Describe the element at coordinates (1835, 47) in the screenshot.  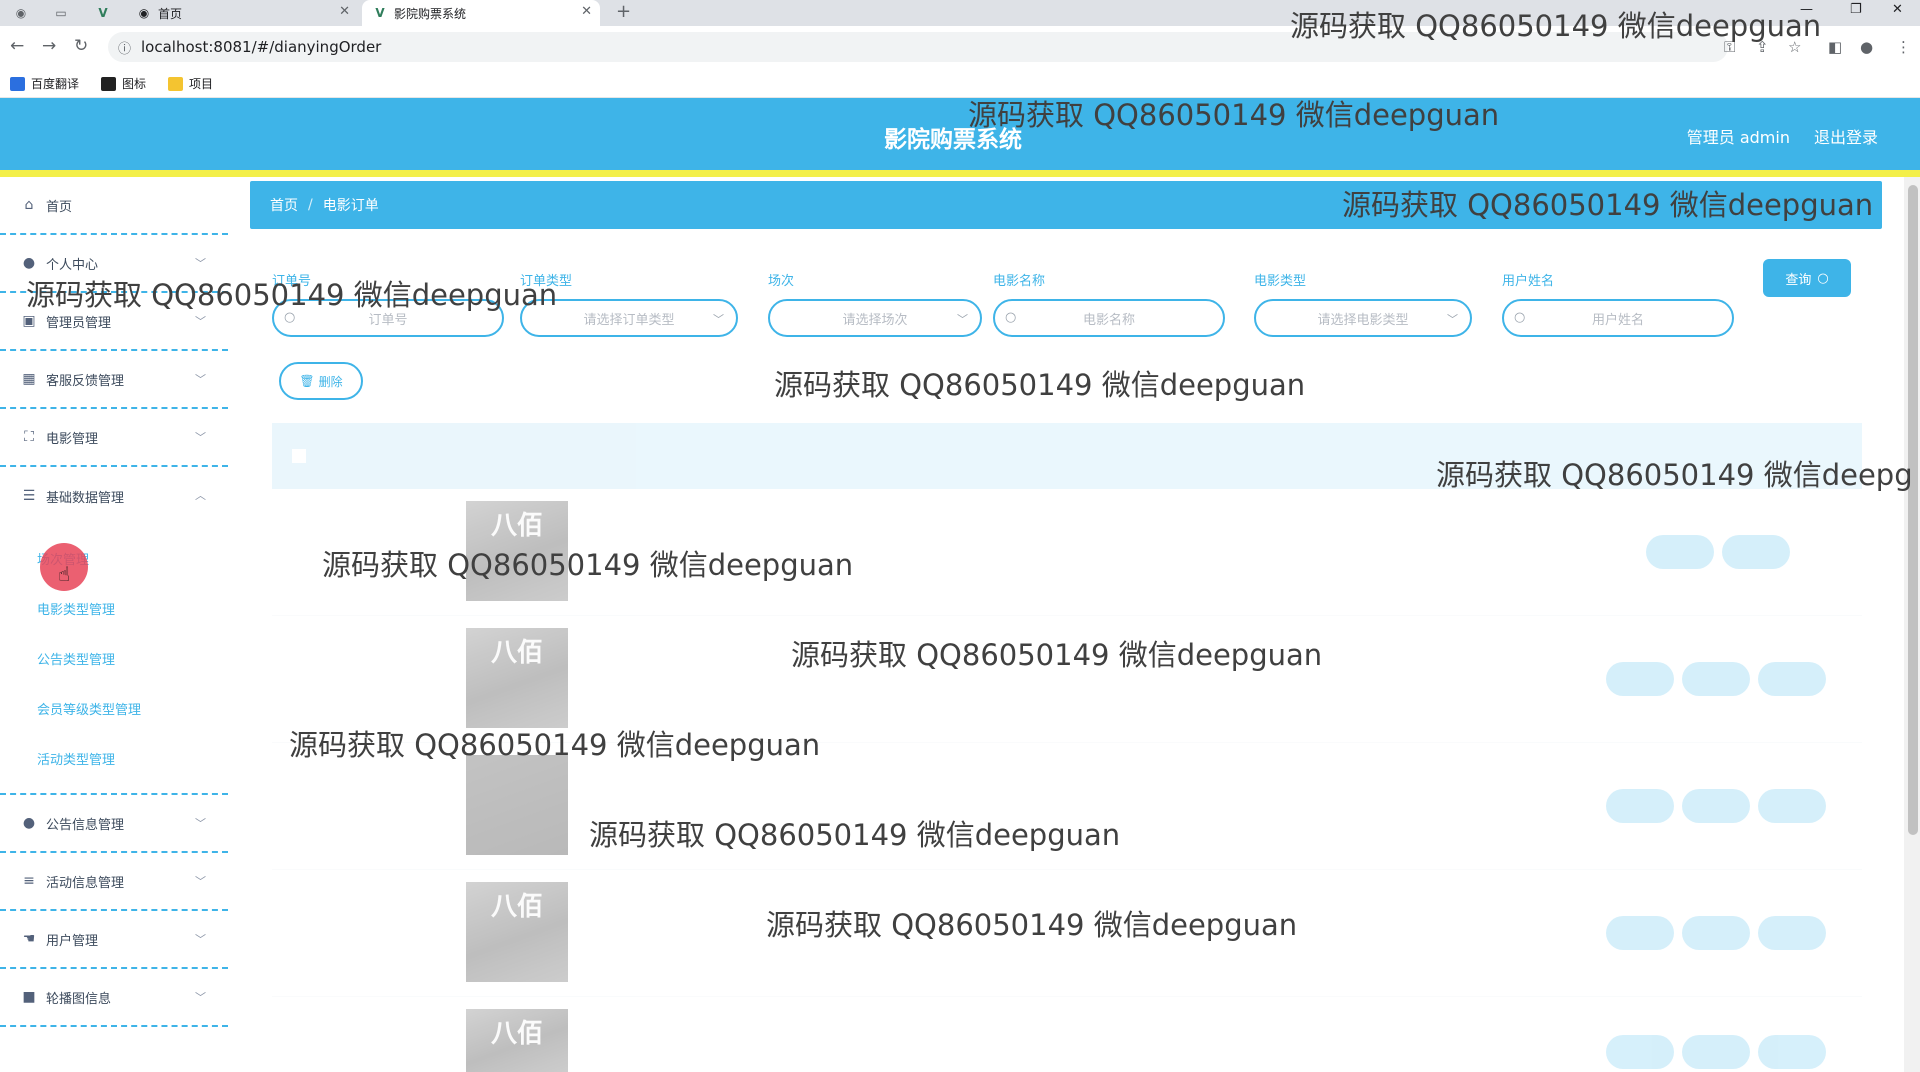
I see `sidepanel-icon: ◧` at that location.